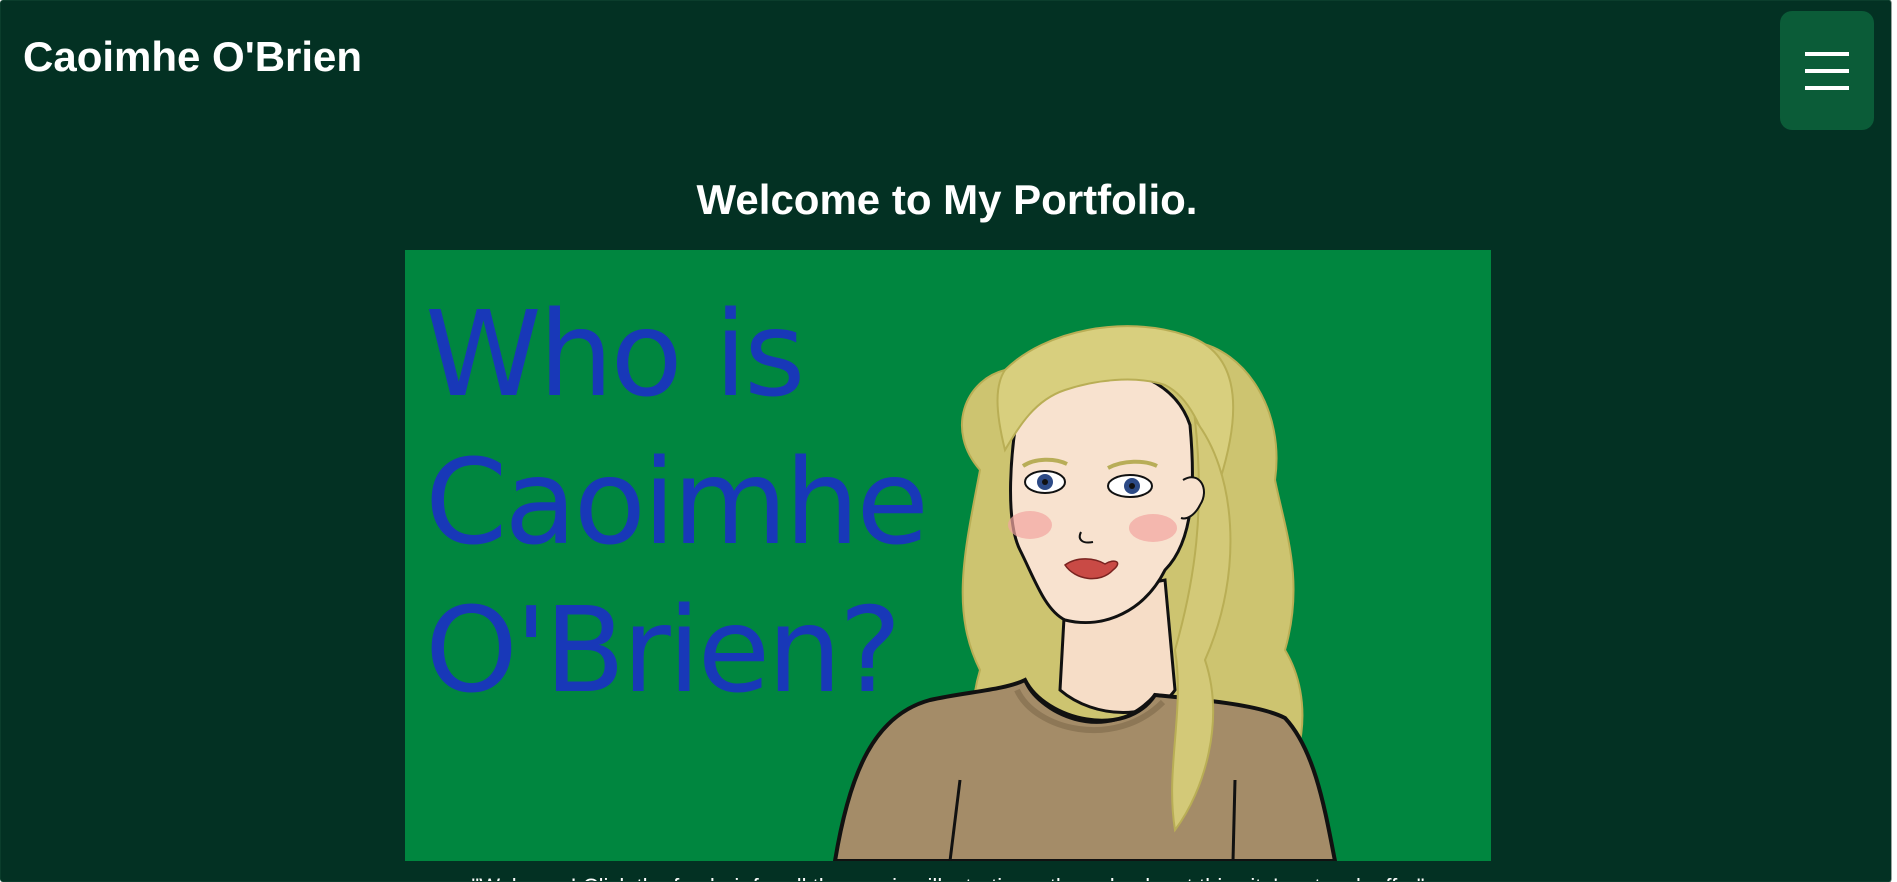 The height and width of the screenshot is (882, 1897). Describe the element at coordinates (947, 199) in the screenshot. I see `welcome-heading: Welcome to My Portfolio.` at that location.